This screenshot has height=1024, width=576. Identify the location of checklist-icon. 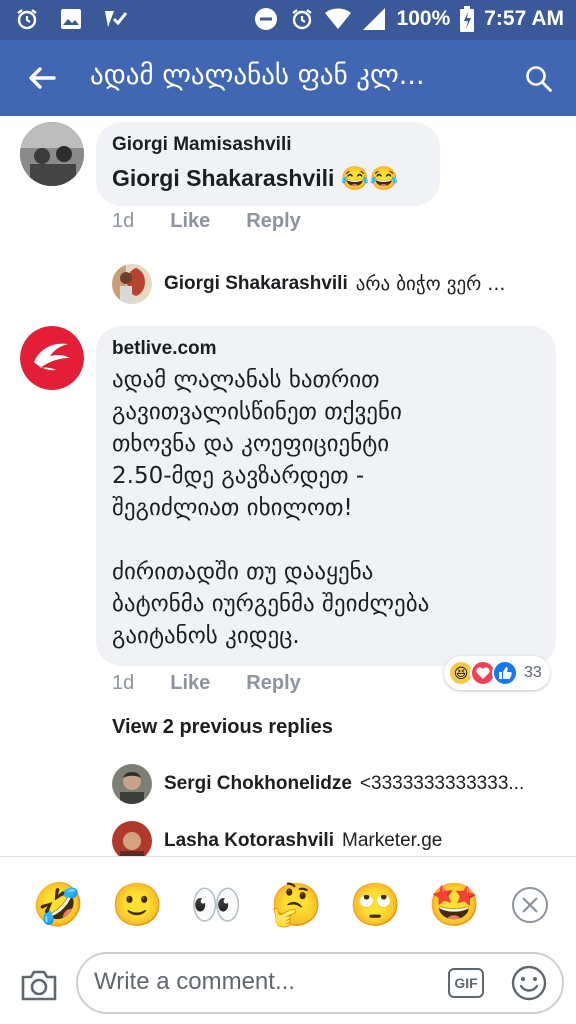
(115, 19).